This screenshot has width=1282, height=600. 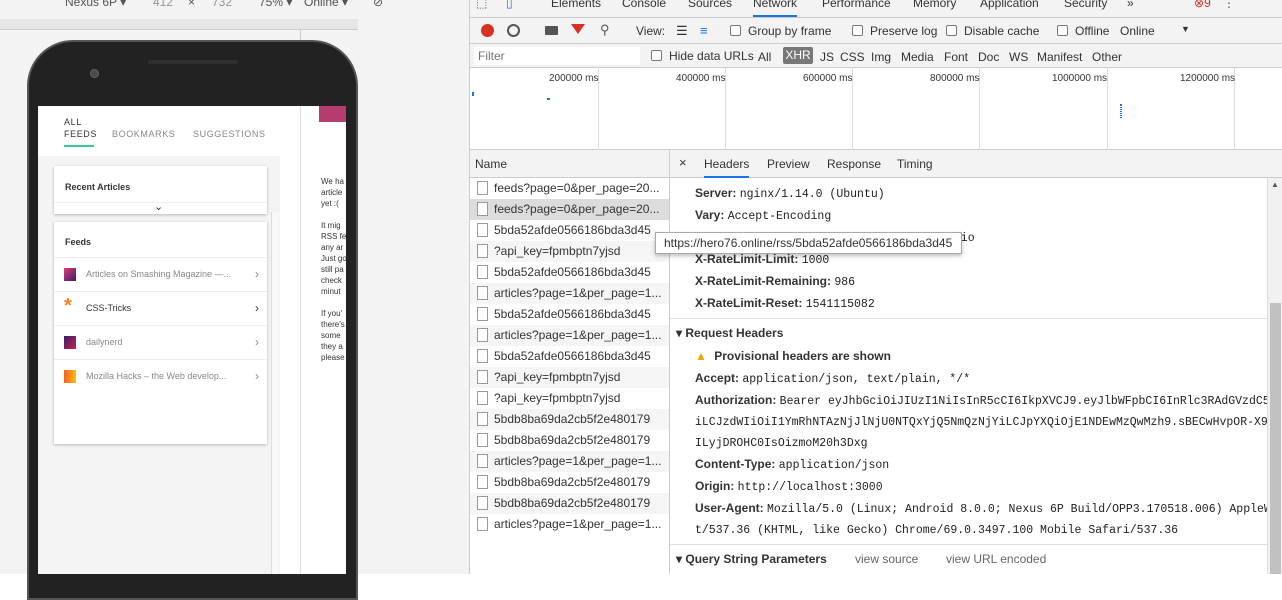 I want to click on group-by-frame-checkbox, so click(x=735, y=30).